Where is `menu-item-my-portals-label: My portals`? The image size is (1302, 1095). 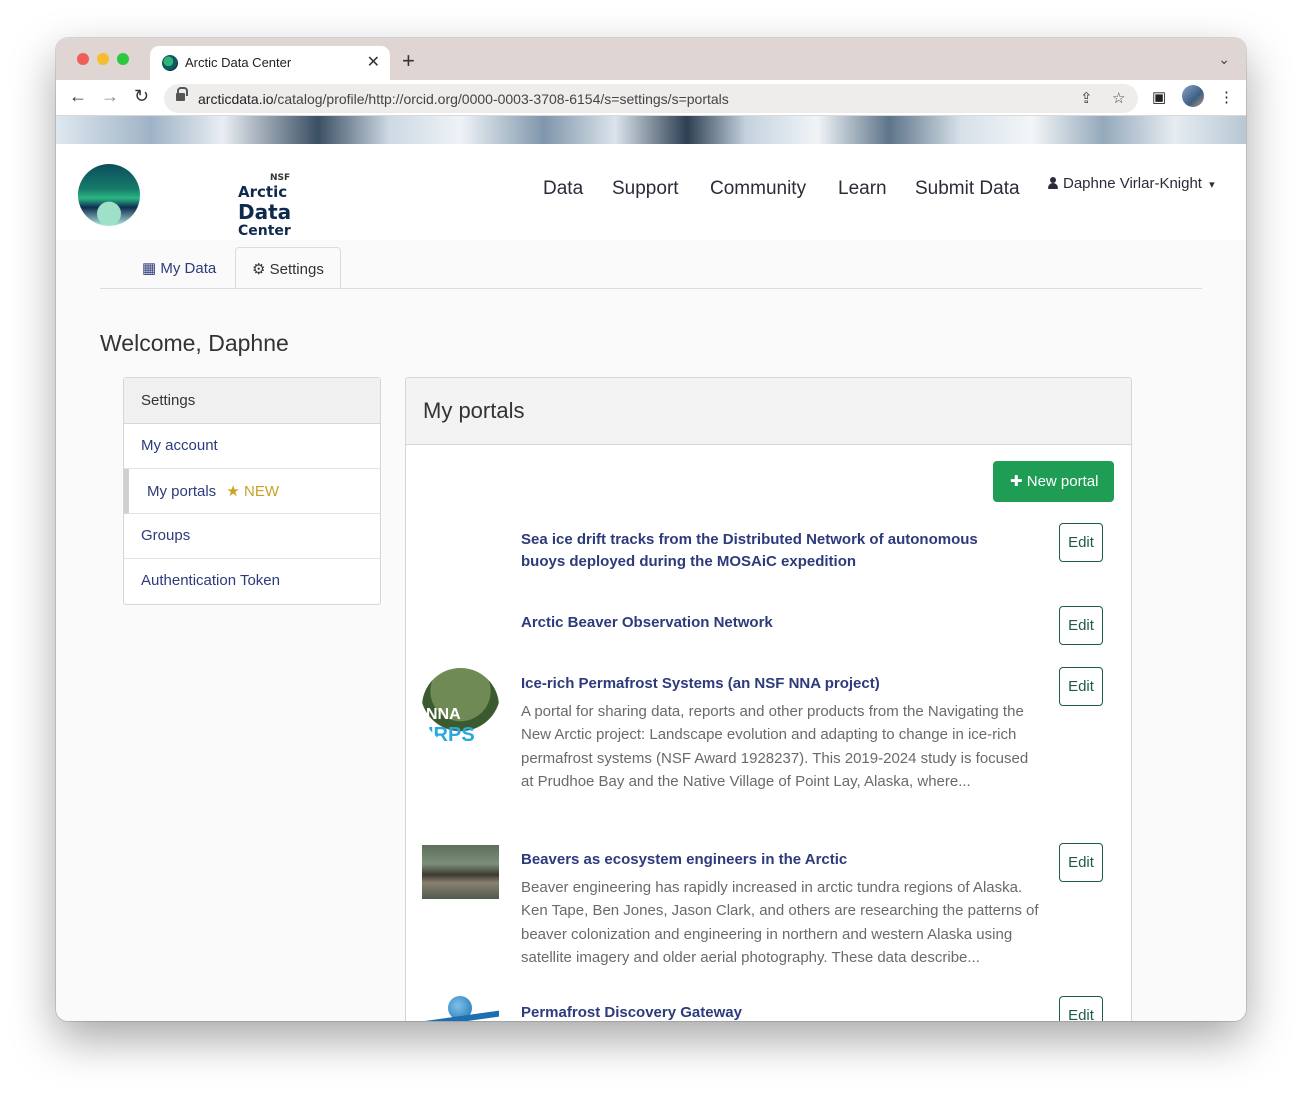 menu-item-my-portals-label: My portals is located at coordinates (182, 491).